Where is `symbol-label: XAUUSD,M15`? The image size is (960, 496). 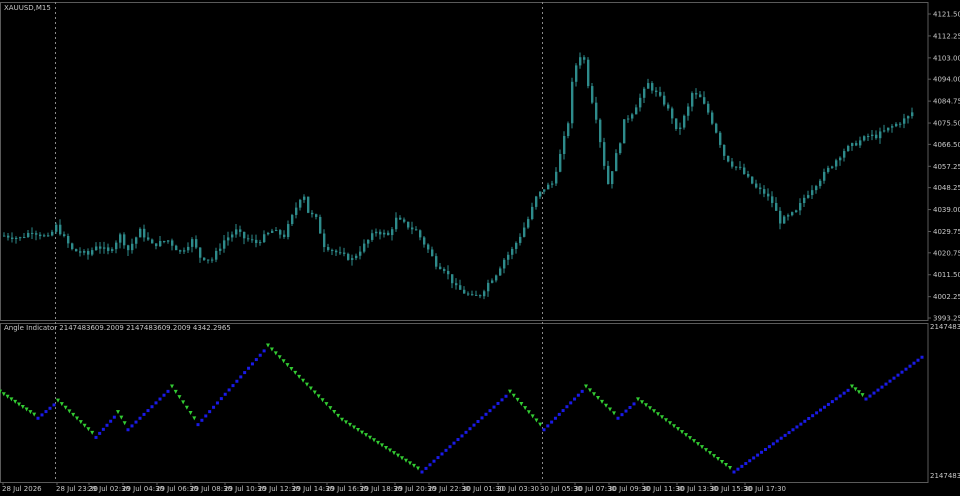
symbol-label: XAUUSD,M15 is located at coordinates (27, 8).